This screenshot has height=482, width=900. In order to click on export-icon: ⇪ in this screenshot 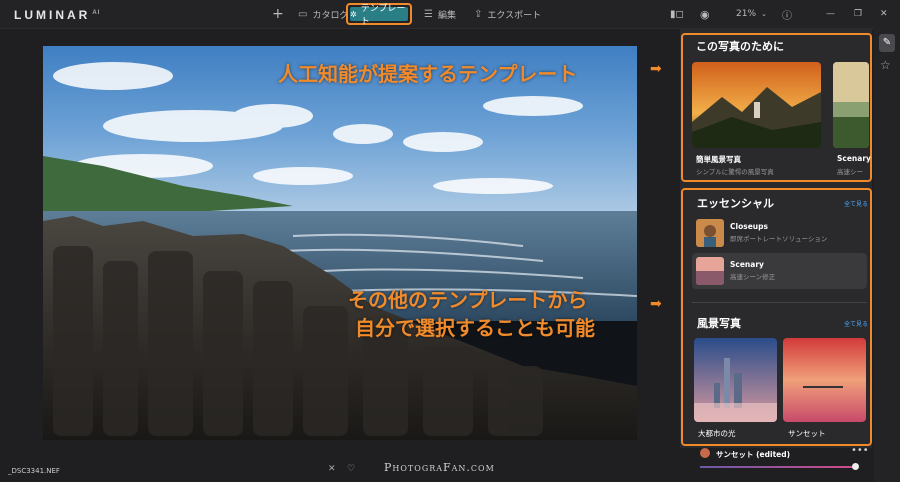, I will do `click(478, 14)`.